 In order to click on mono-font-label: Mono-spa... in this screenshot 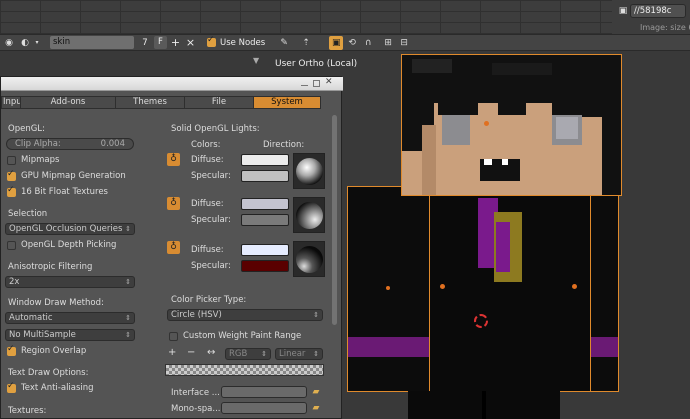, I will do `click(196, 409)`.